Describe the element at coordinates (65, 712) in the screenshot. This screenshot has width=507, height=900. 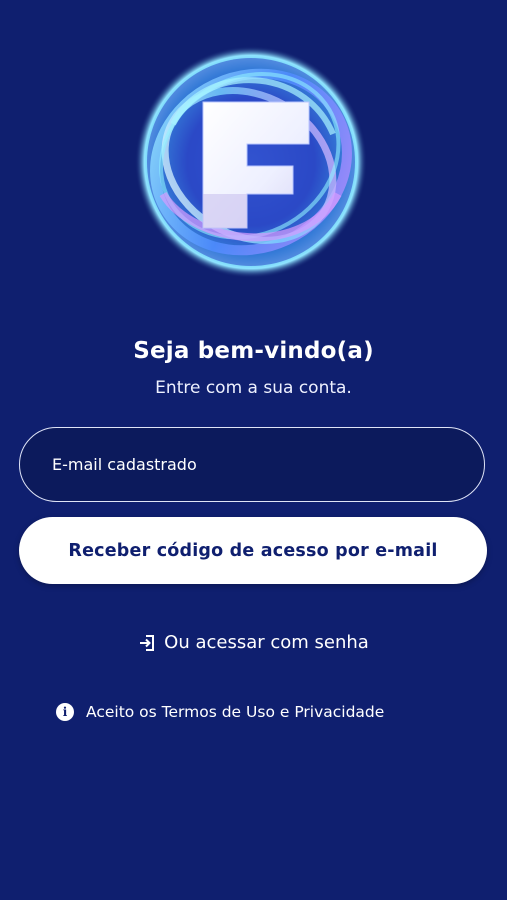
I see `info-icon: i` at that location.